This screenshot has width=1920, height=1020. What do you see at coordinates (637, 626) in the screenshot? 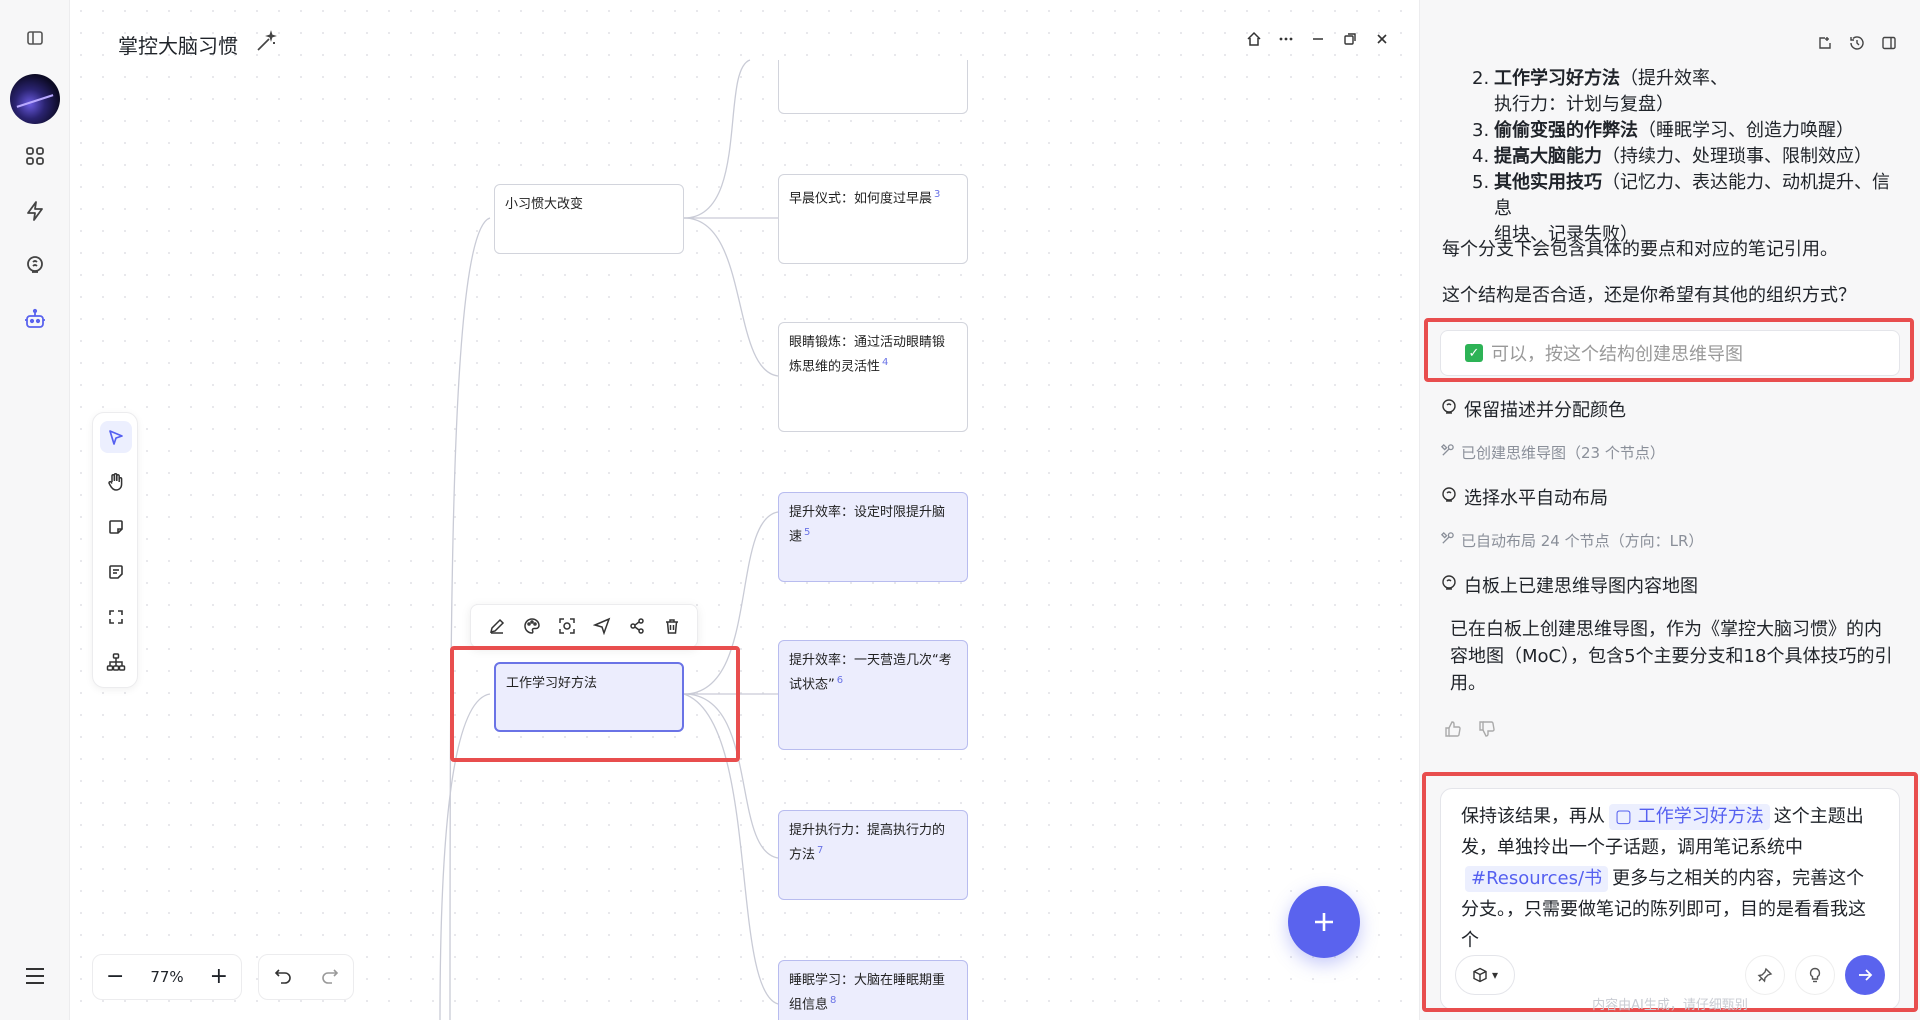
I see `share-icon` at bounding box center [637, 626].